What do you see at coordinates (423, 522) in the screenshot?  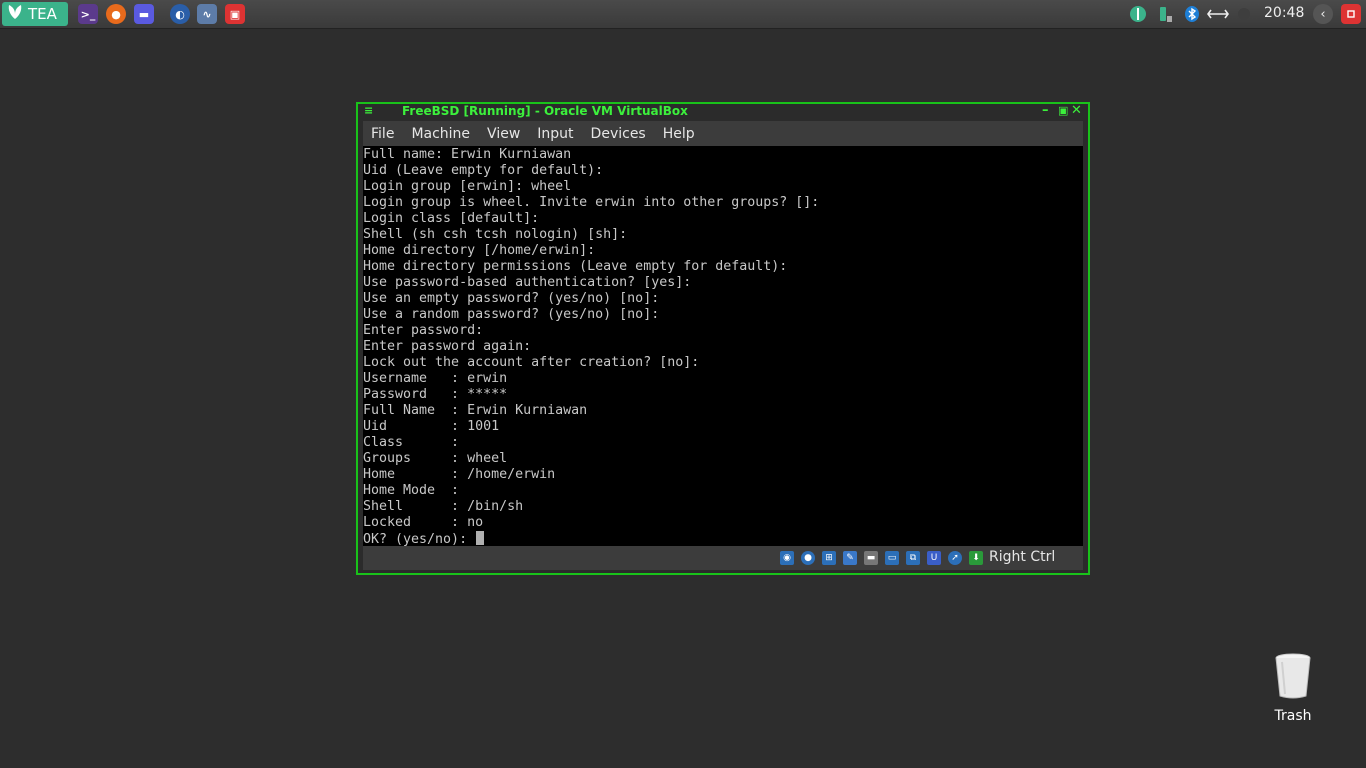 I see `terminal-line: Locked : no` at bounding box center [423, 522].